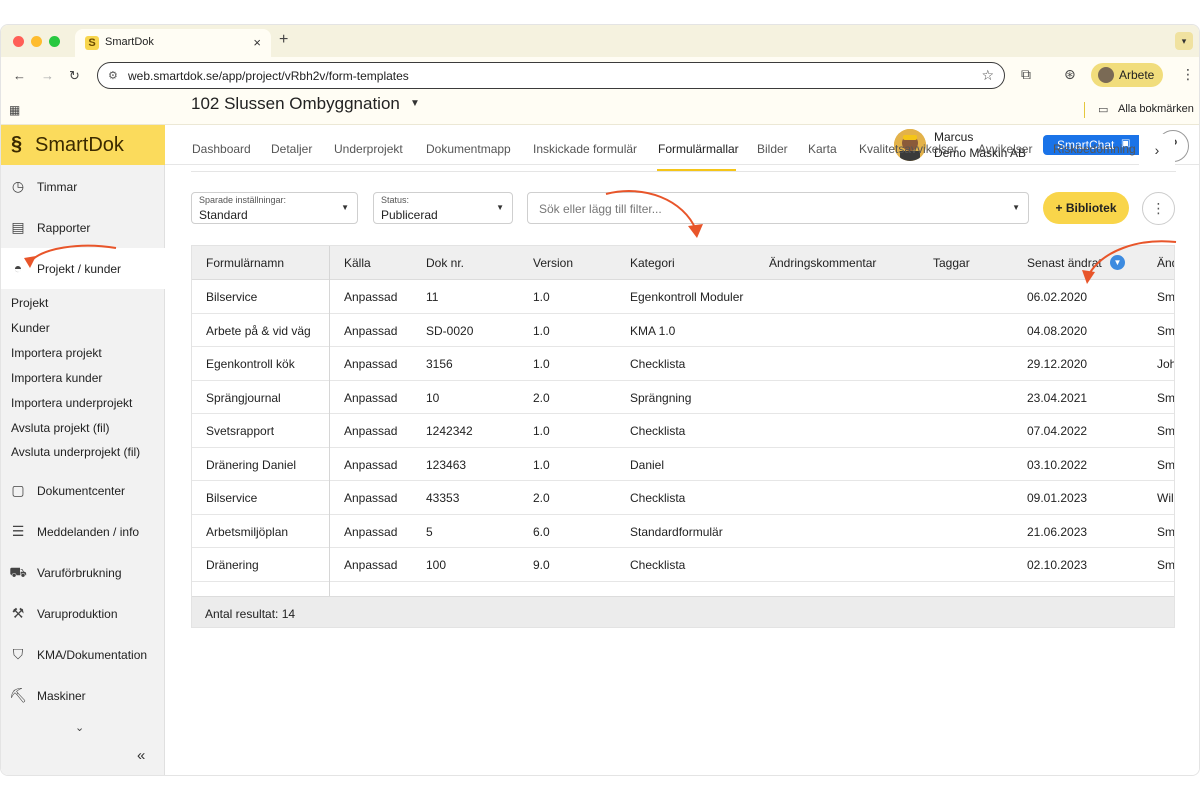 This screenshot has width=1200, height=800. What do you see at coordinates (274, 208) in the screenshot?
I see `saved-settings-select: Sparade inställningar: Standard ▼` at bounding box center [274, 208].